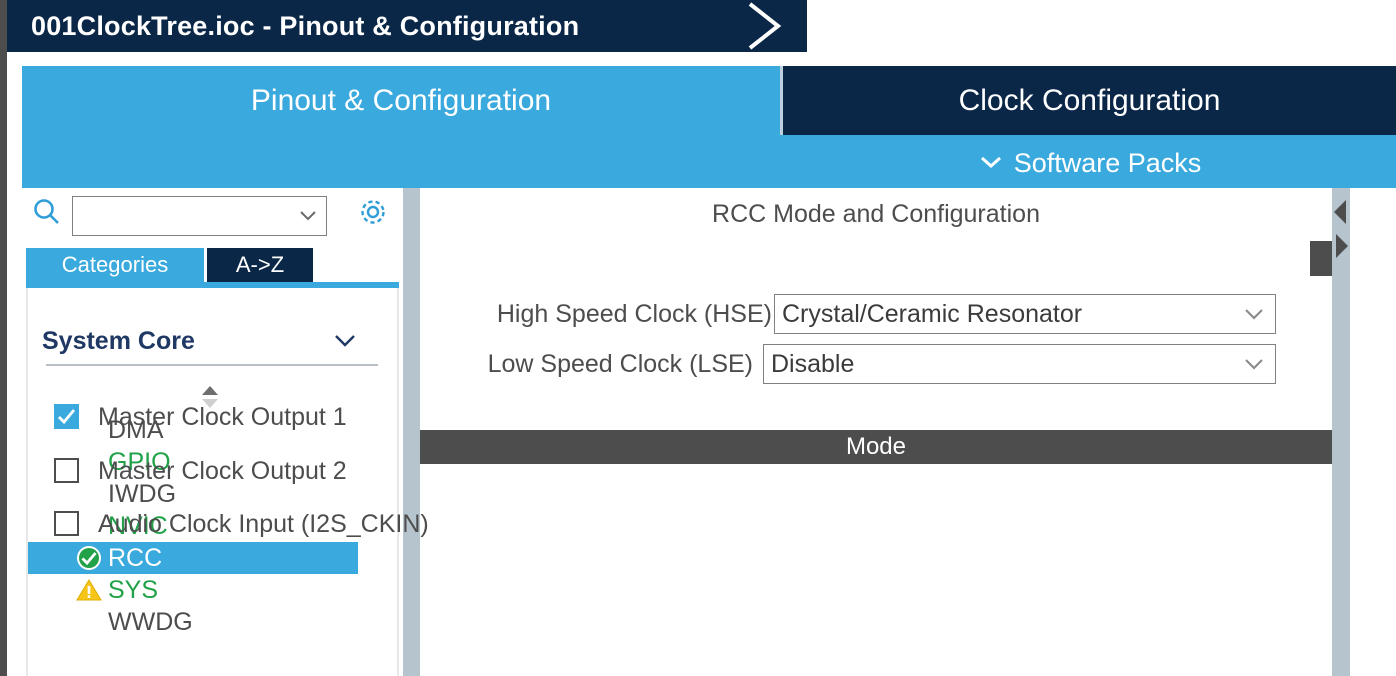 The height and width of the screenshot is (676, 1396). I want to click on check-icon, so click(66, 416).